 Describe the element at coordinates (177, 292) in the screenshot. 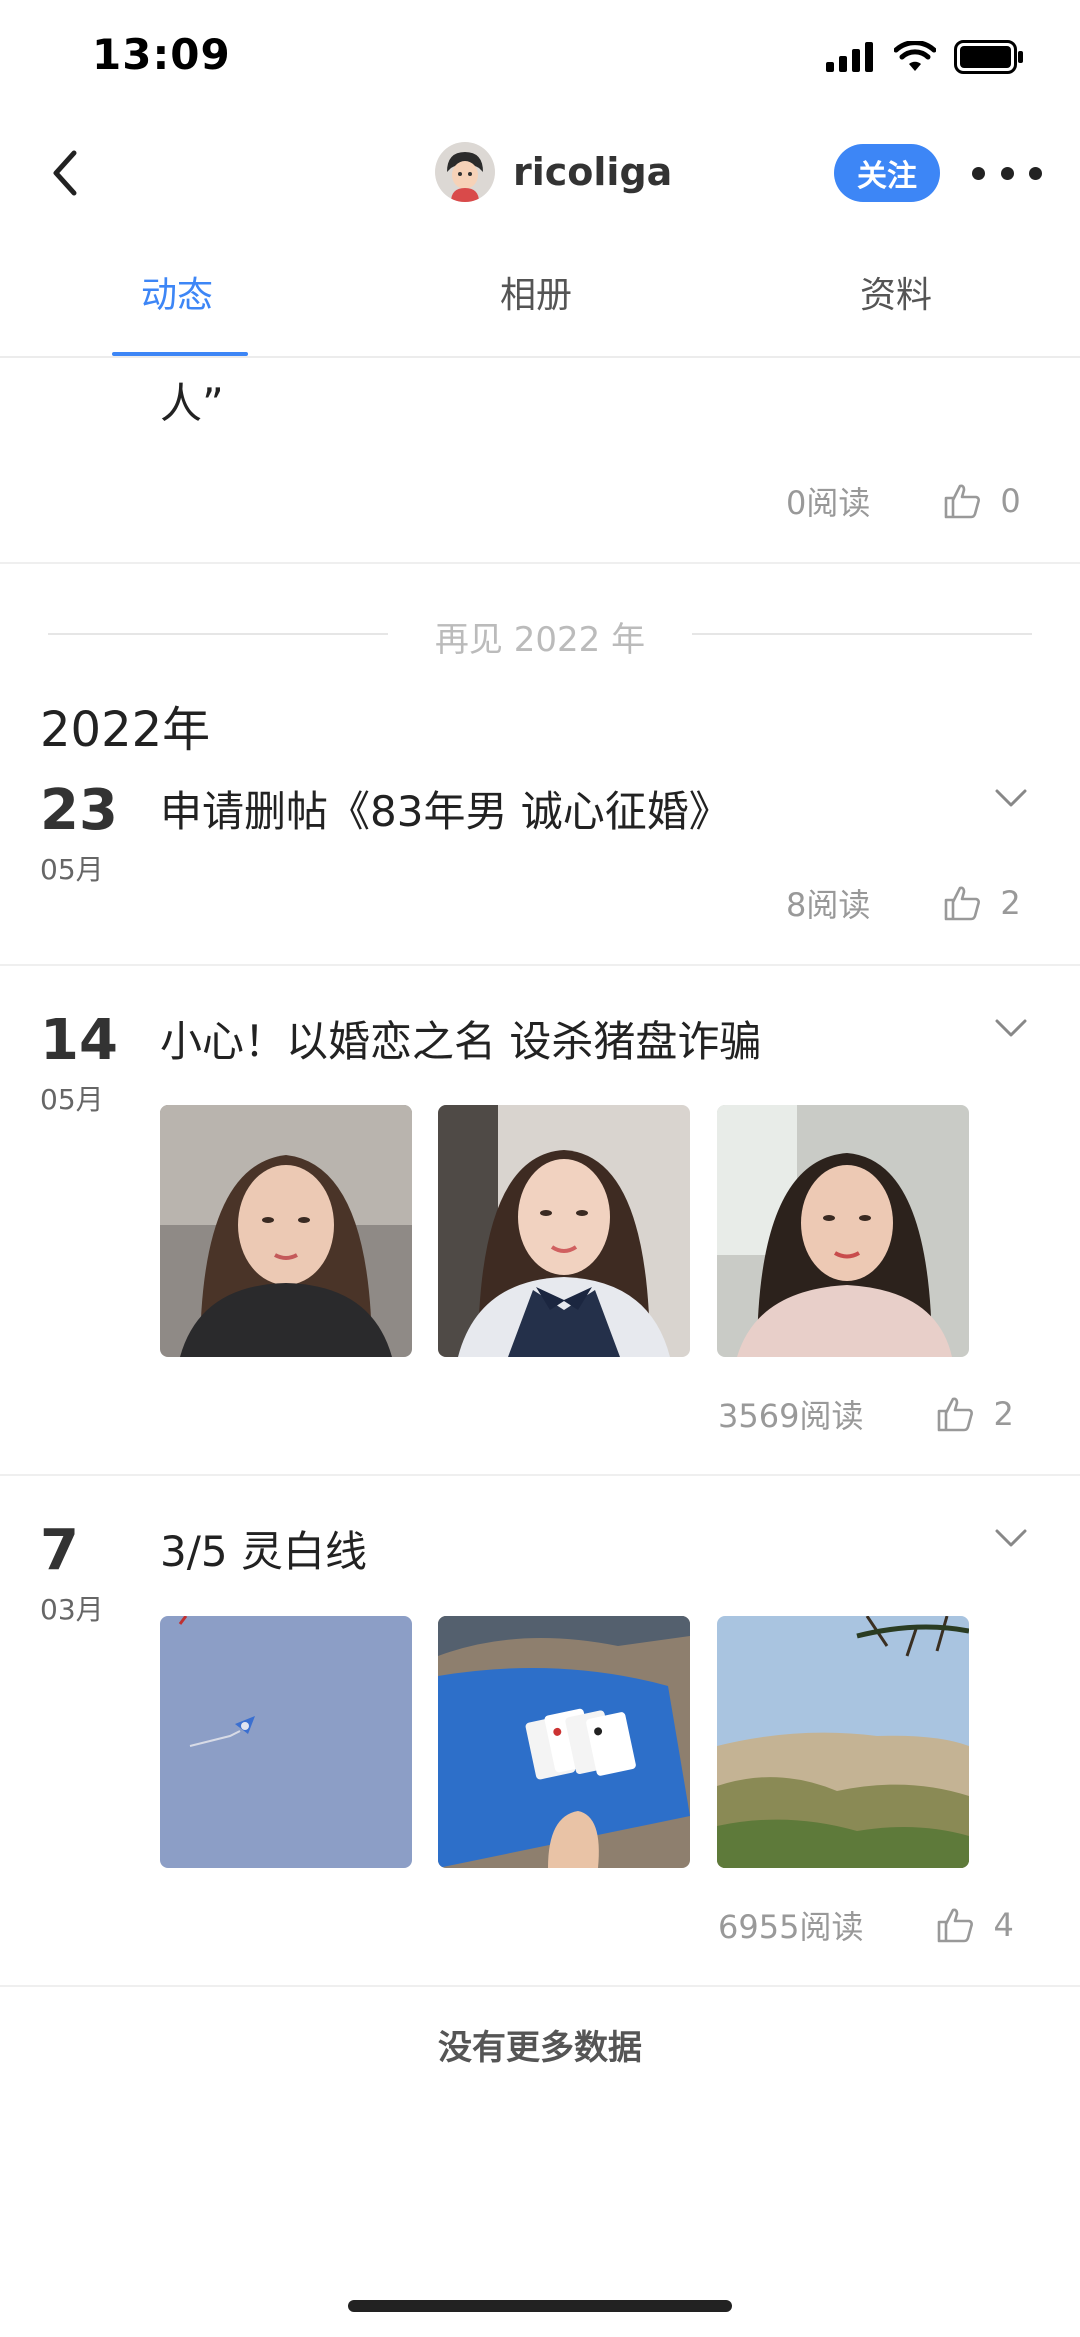

I see `tab-activity: 动态` at that location.